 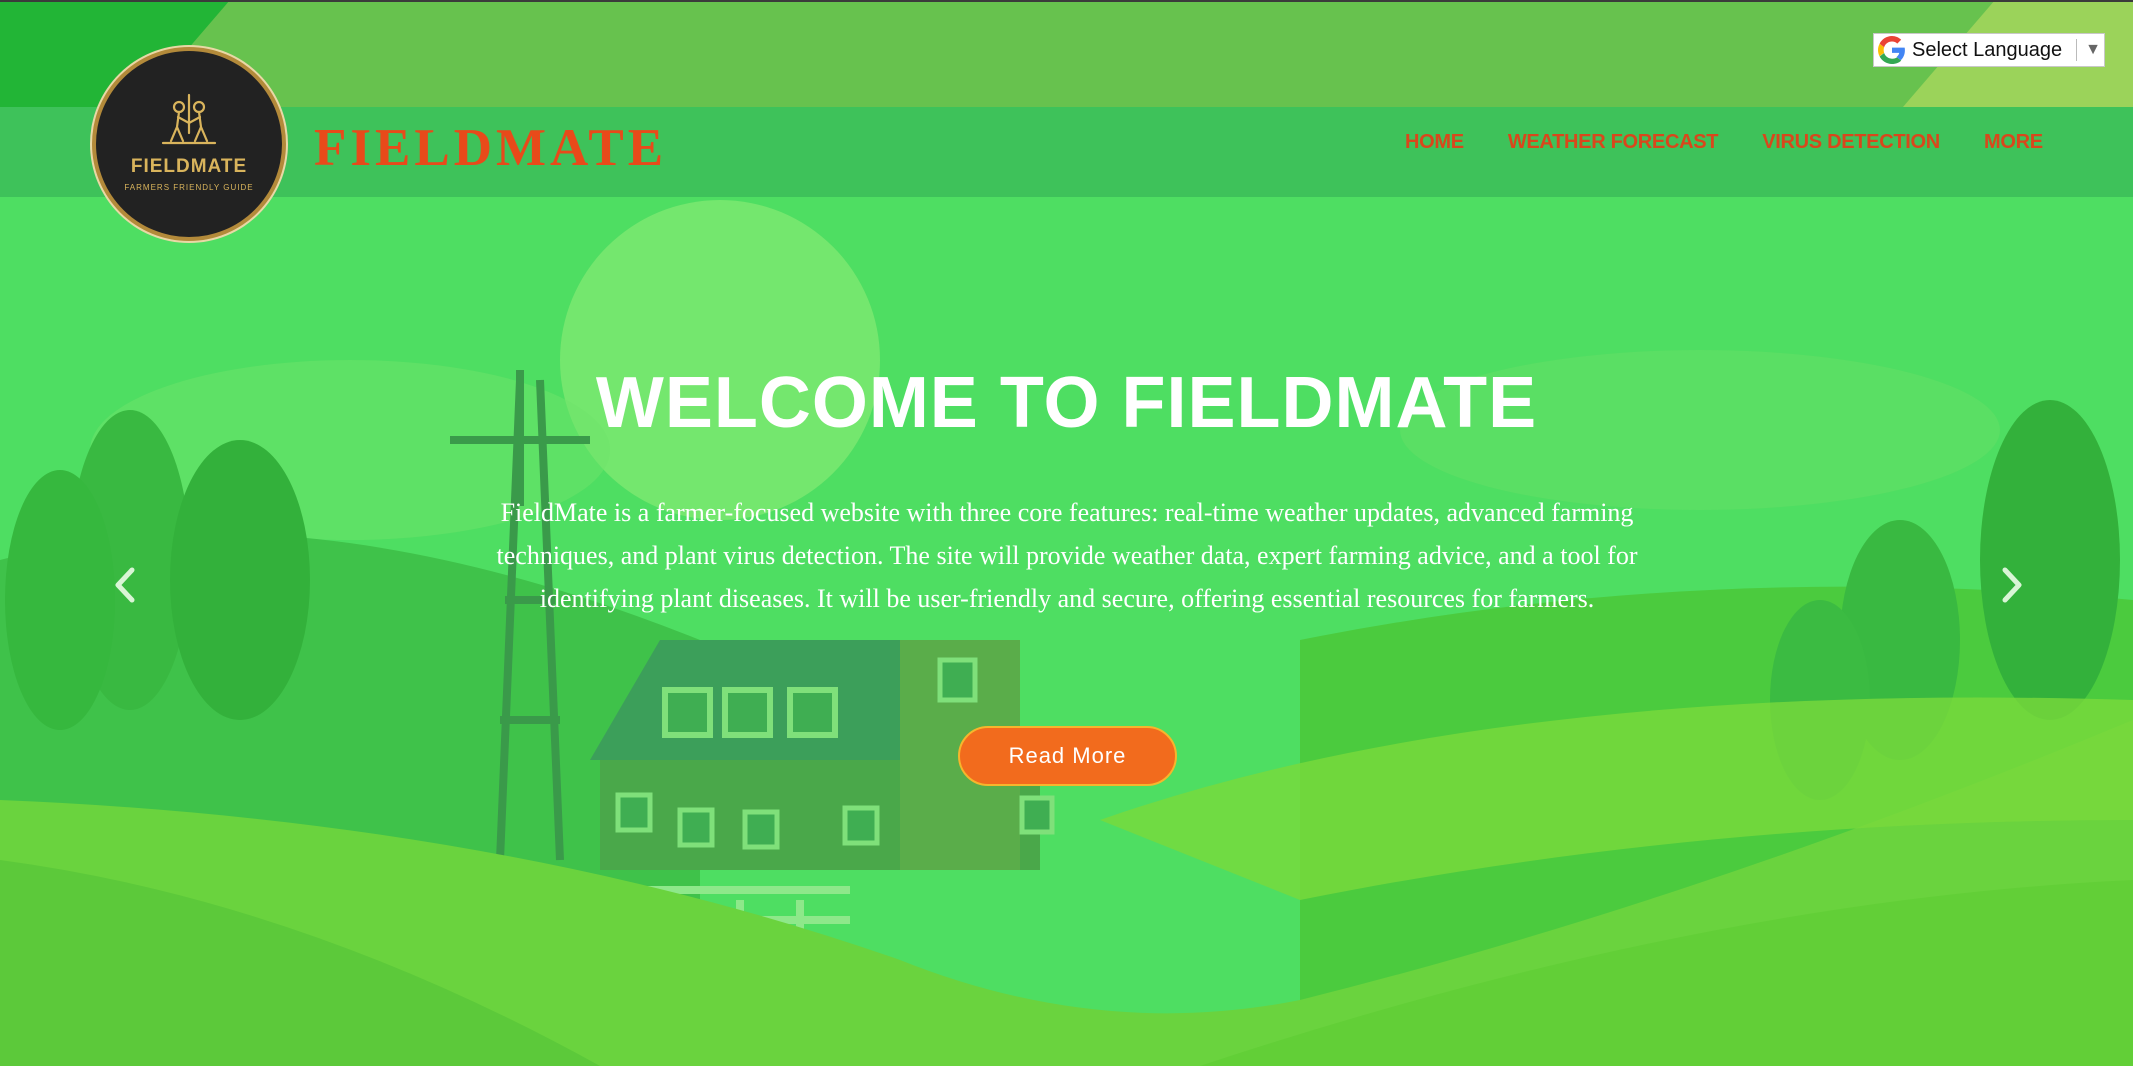 What do you see at coordinates (490, 148) in the screenshot?
I see `site-title: FIELDMATE` at bounding box center [490, 148].